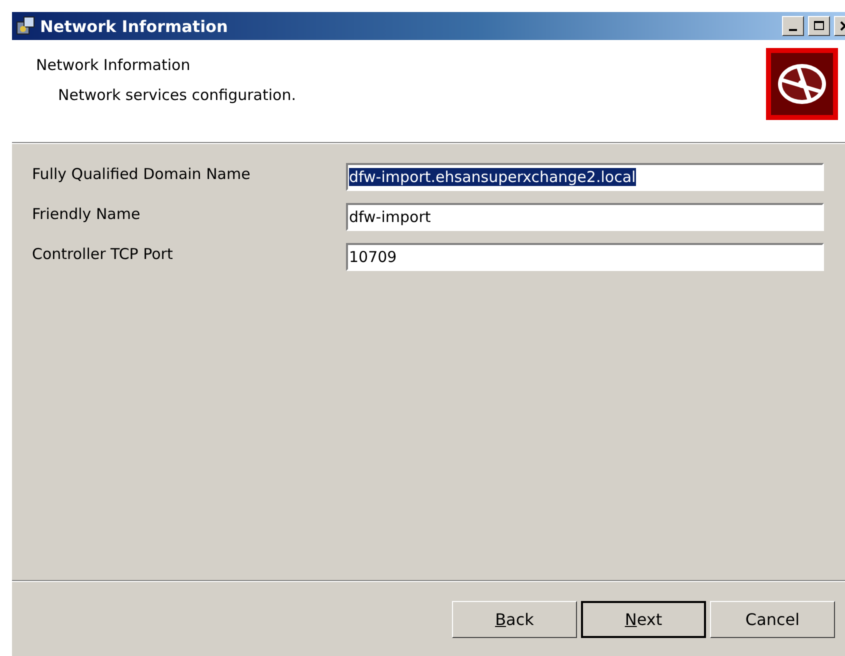  What do you see at coordinates (26, 26) in the screenshot?
I see `setup-icon` at bounding box center [26, 26].